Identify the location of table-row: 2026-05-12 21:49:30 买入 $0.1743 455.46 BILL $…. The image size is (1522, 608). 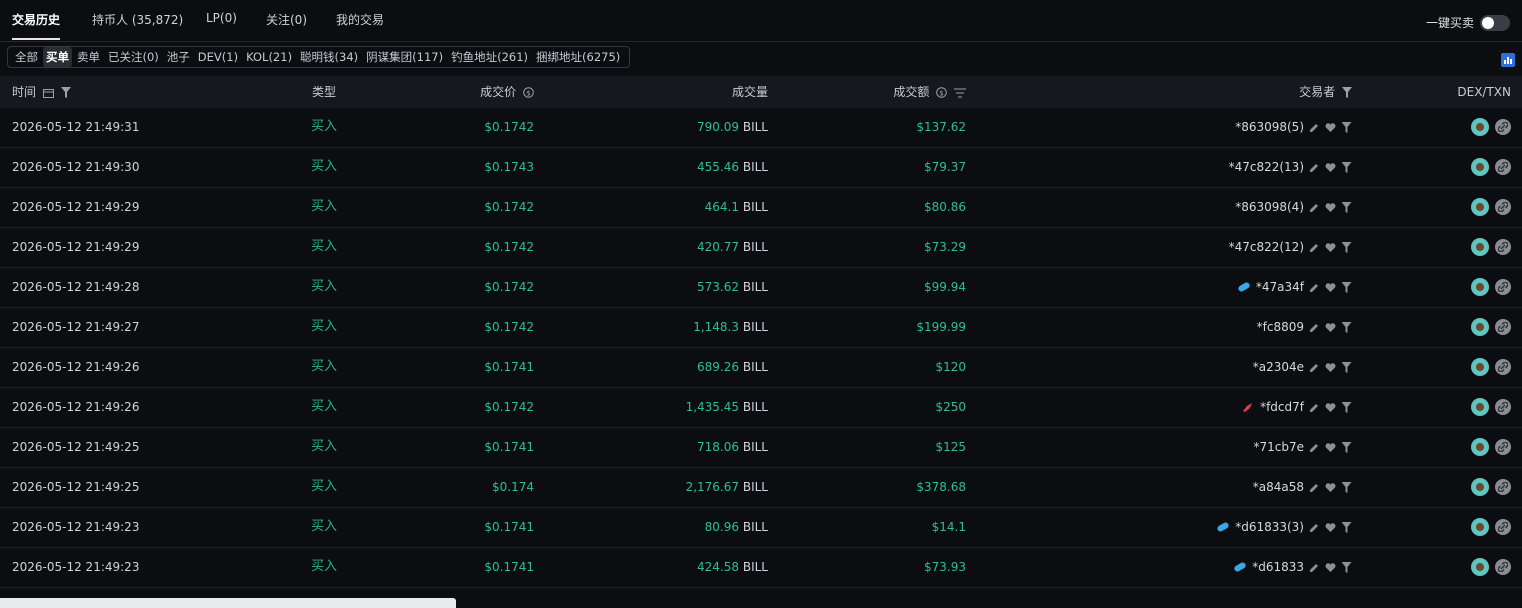
(761, 168).